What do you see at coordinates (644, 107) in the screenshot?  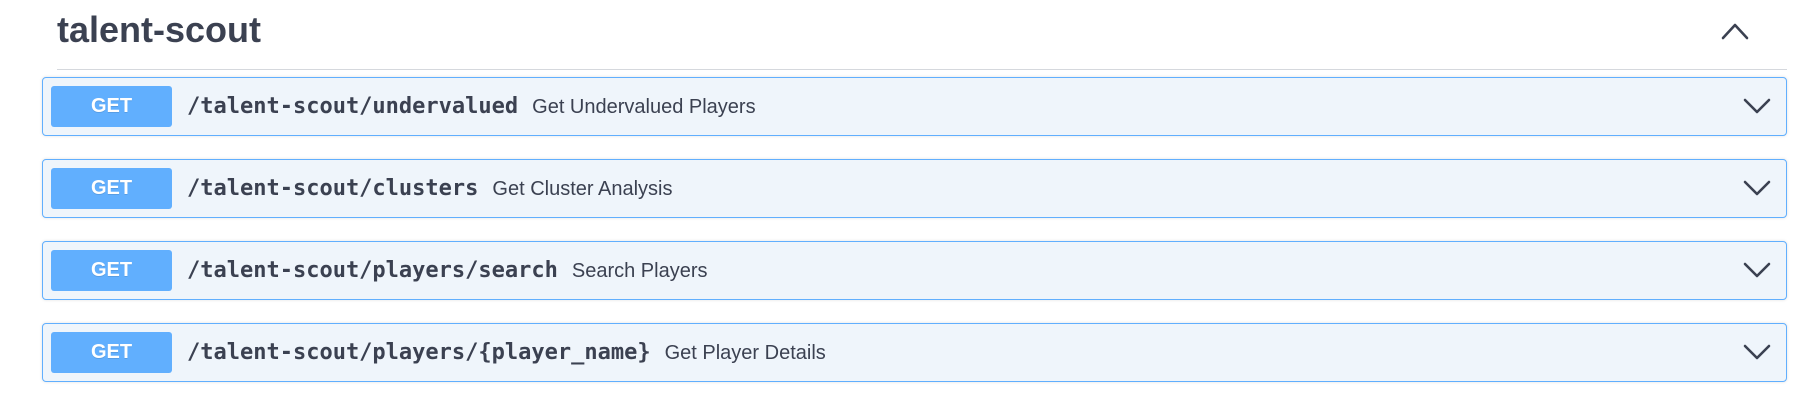 I see `operation-summary: Get Undervalued Players` at bounding box center [644, 107].